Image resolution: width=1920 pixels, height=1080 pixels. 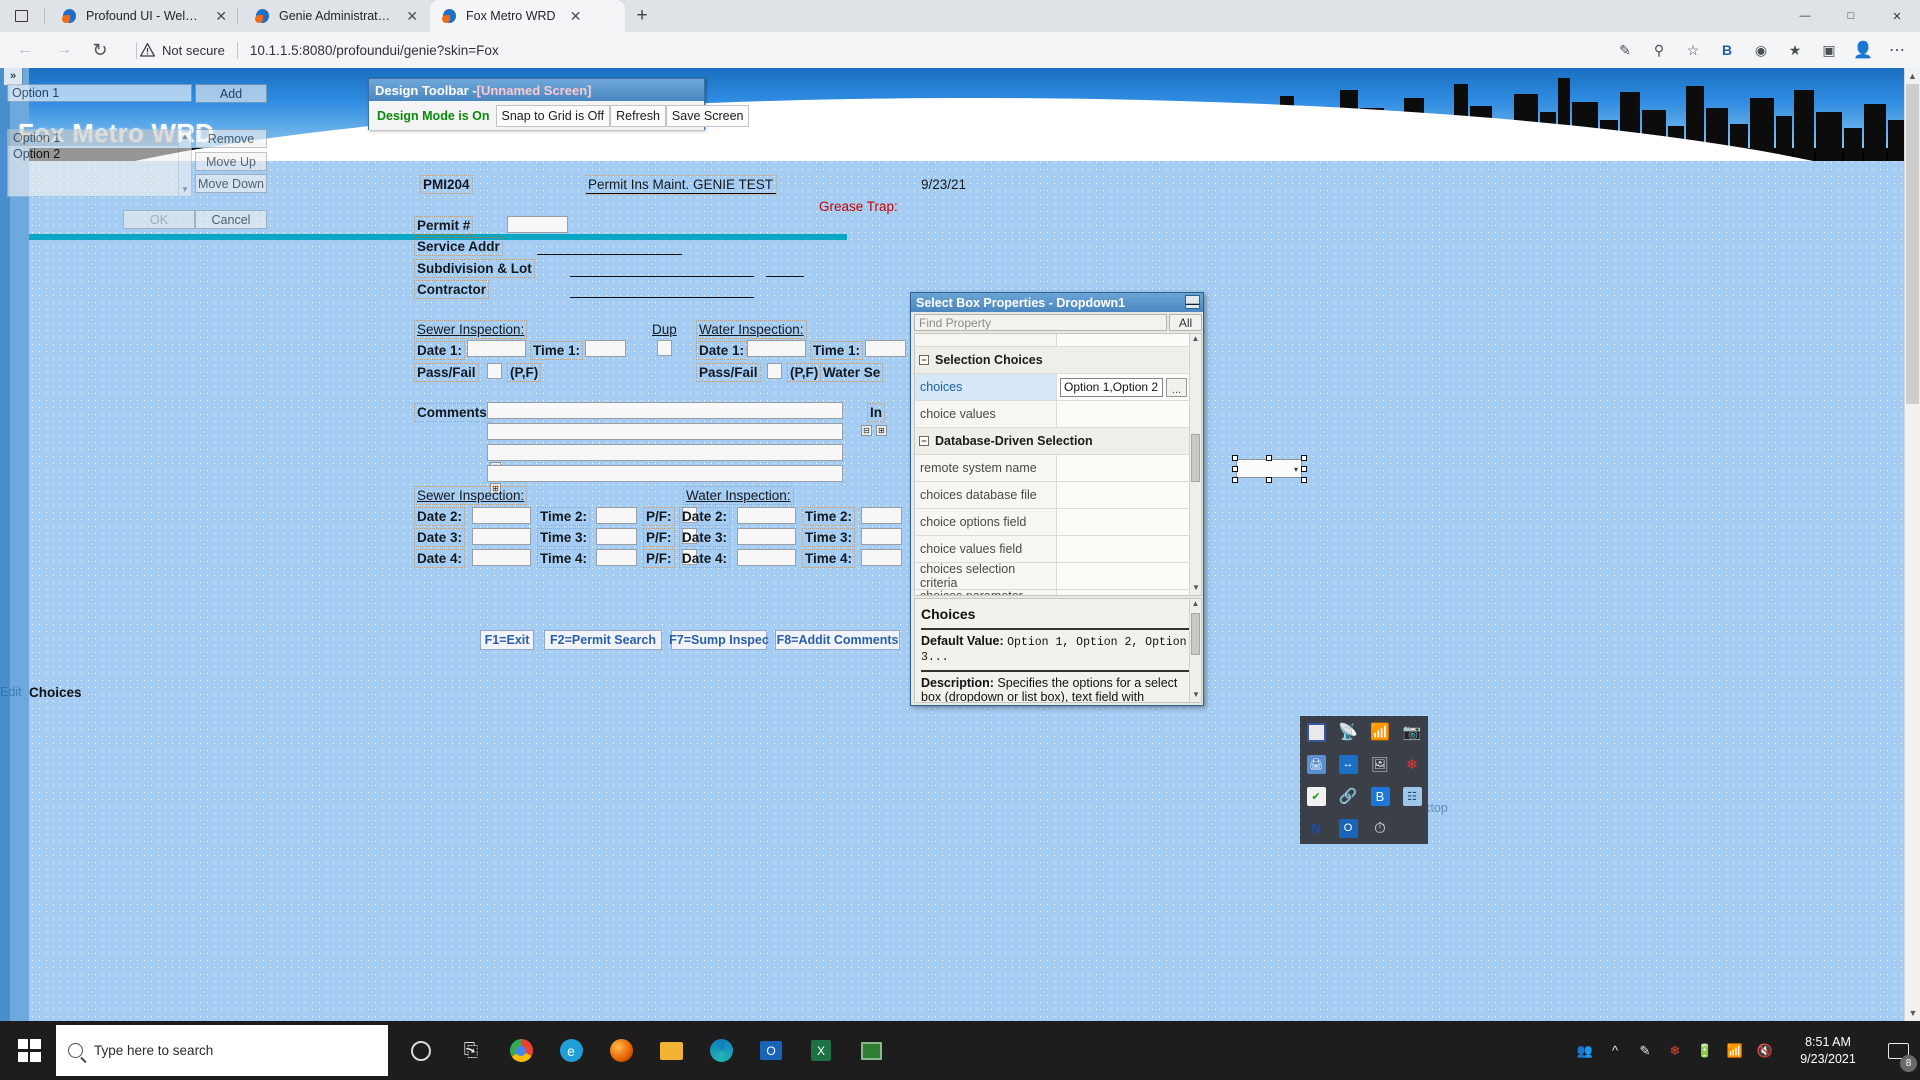 I want to click on volume-muted-icon: 🔇, so click(x=1765, y=1050).